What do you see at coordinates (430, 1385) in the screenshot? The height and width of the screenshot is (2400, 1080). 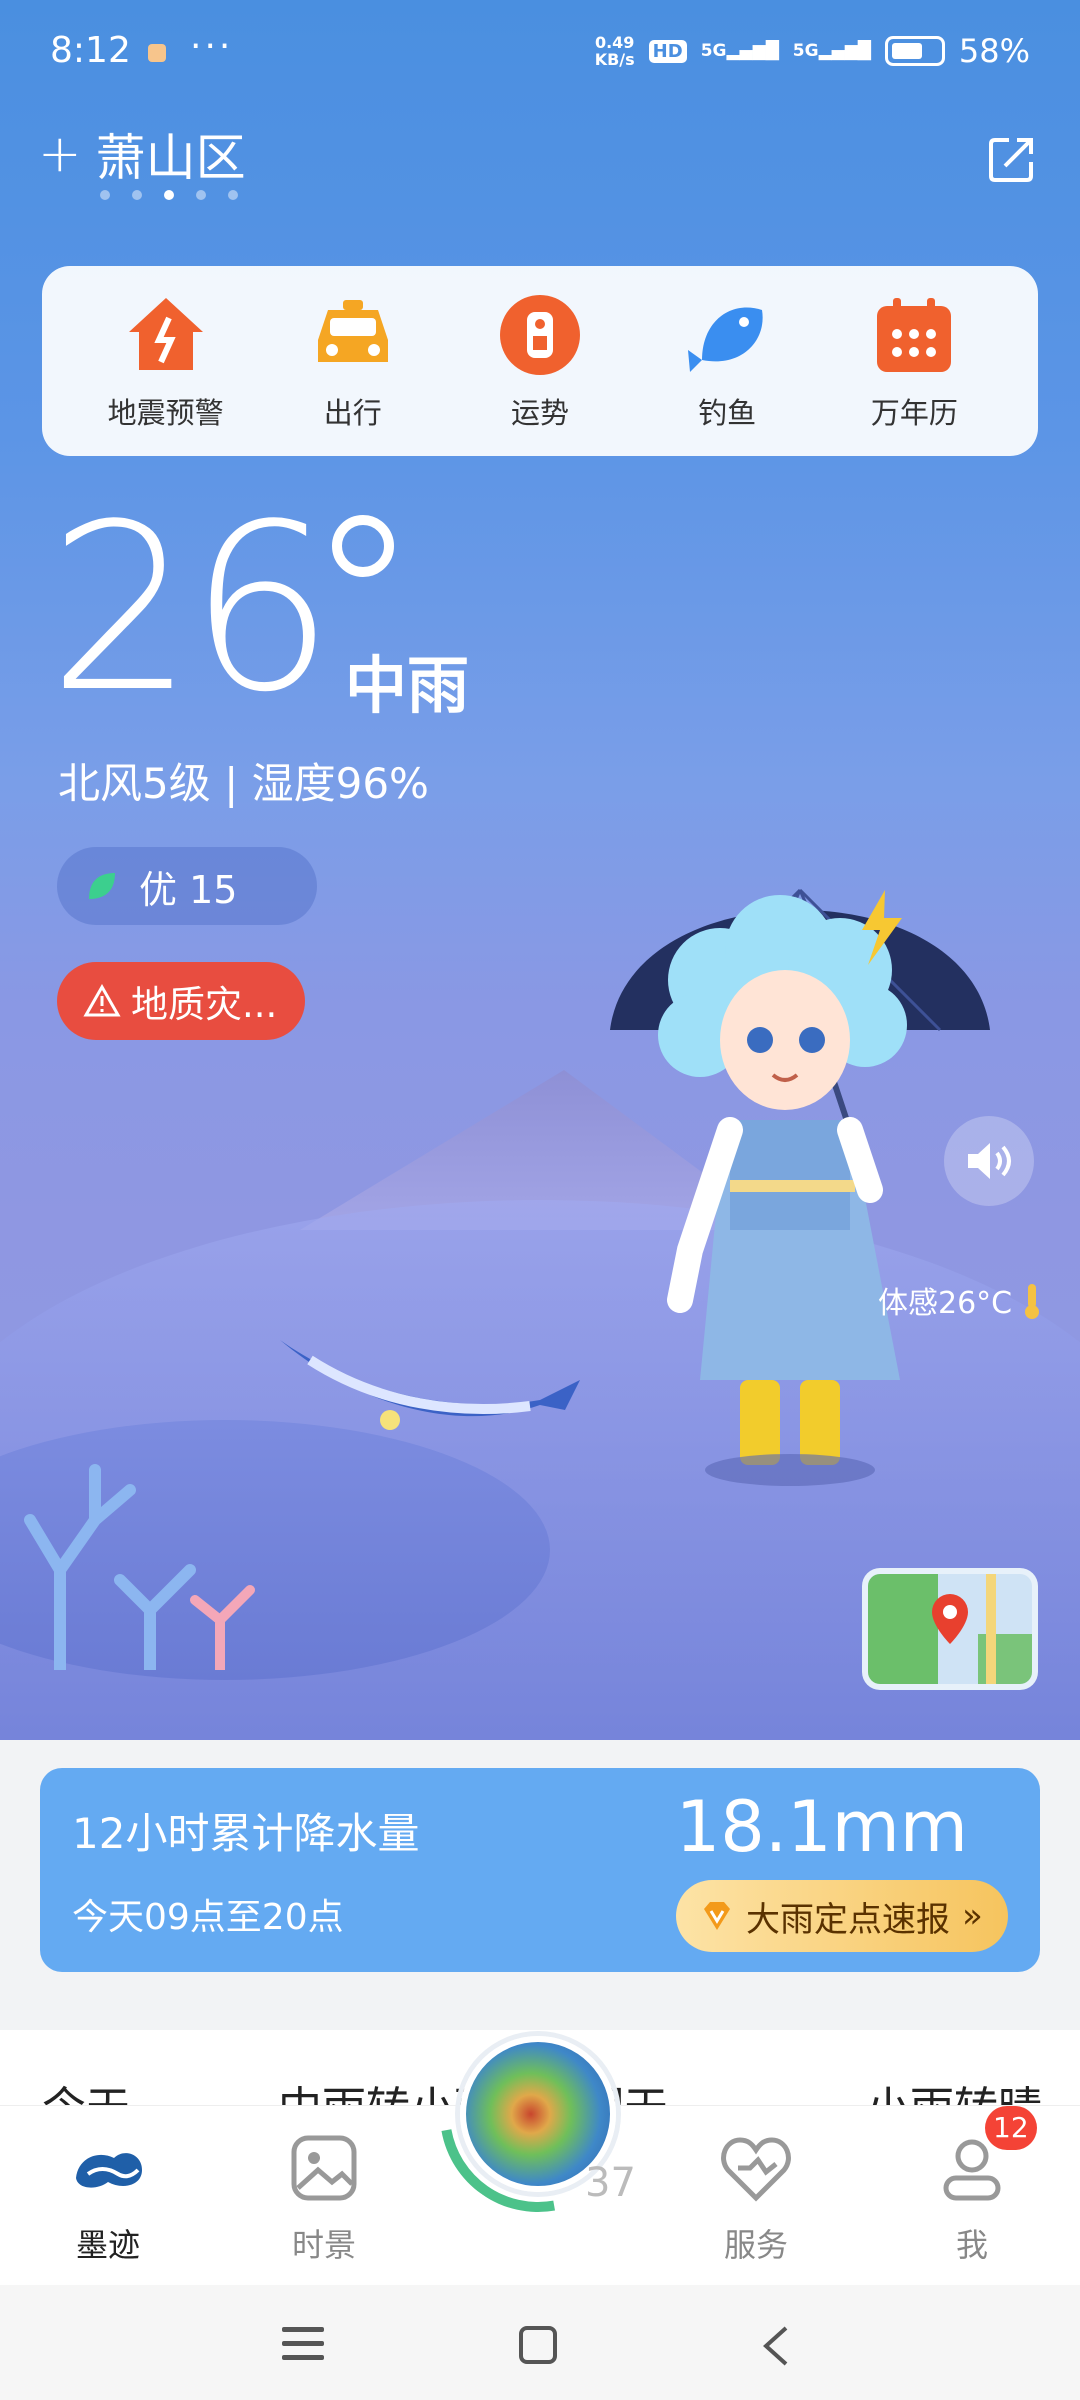 I see `whale-decoration` at bounding box center [430, 1385].